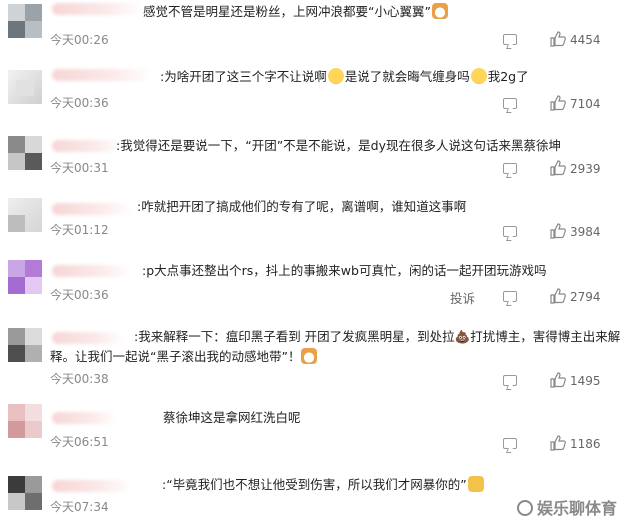  What do you see at coordinates (585, 104) in the screenshot?
I see `like-count: 7104` at bounding box center [585, 104].